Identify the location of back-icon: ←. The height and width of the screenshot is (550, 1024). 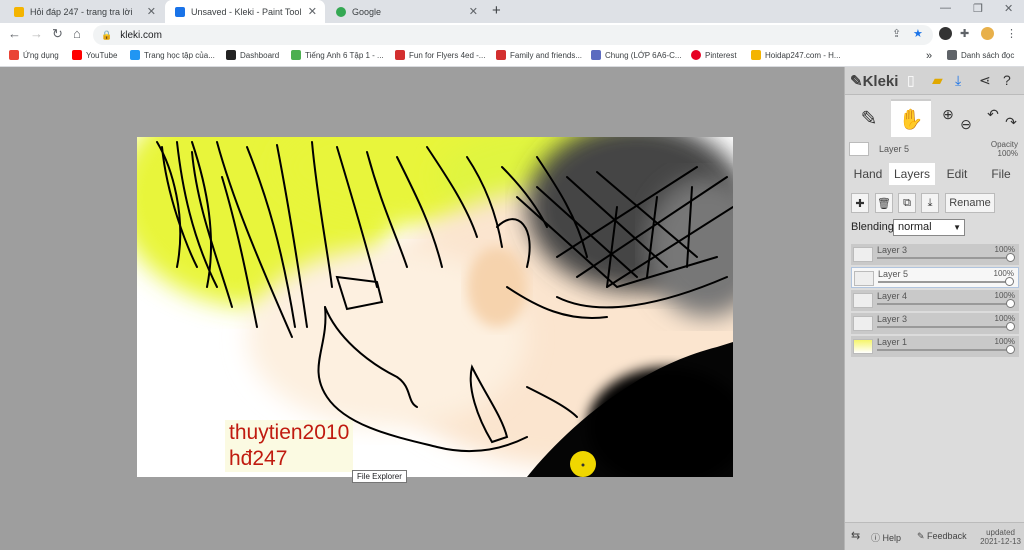
(14, 33).